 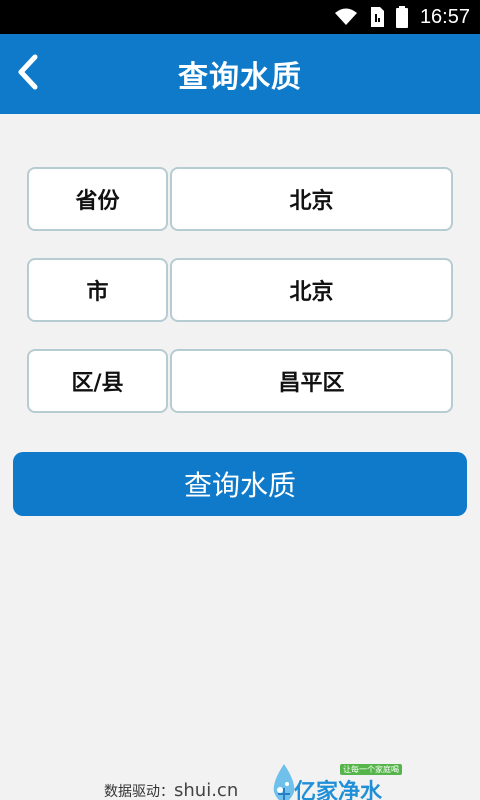 I want to click on query-water-quality-button: 查询水质, so click(x=240, y=484).